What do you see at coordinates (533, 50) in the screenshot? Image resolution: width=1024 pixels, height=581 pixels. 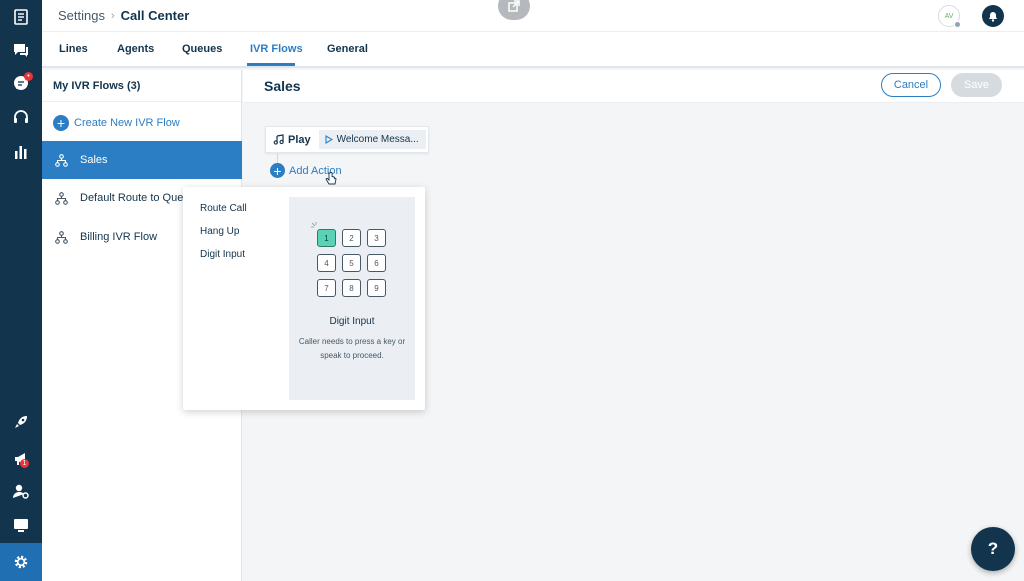 I see `tab-bar: Lines Agents Queues IVR Flows General` at bounding box center [533, 50].